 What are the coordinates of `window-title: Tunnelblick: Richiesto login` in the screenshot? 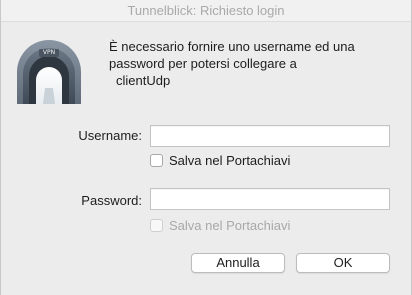 It's located at (206, 11).